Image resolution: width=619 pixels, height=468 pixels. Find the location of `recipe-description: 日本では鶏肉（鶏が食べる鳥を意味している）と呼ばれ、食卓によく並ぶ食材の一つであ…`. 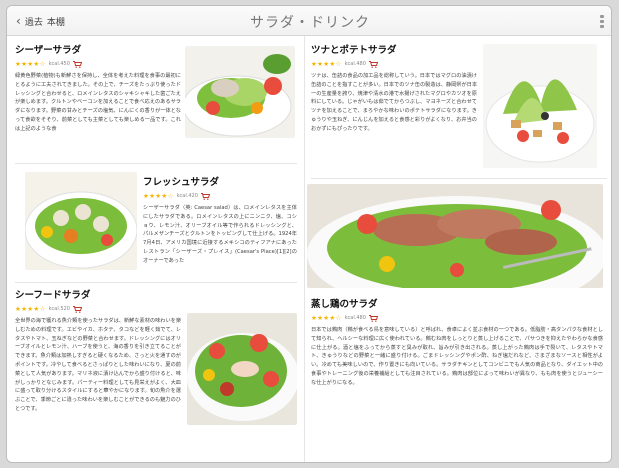

recipe-description: 日本では鶏肉（鶏が食べる鳥を意味している）と呼ばれ、食卓によく並ぶ食材の一つであ… is located at coordinates (457, 356).